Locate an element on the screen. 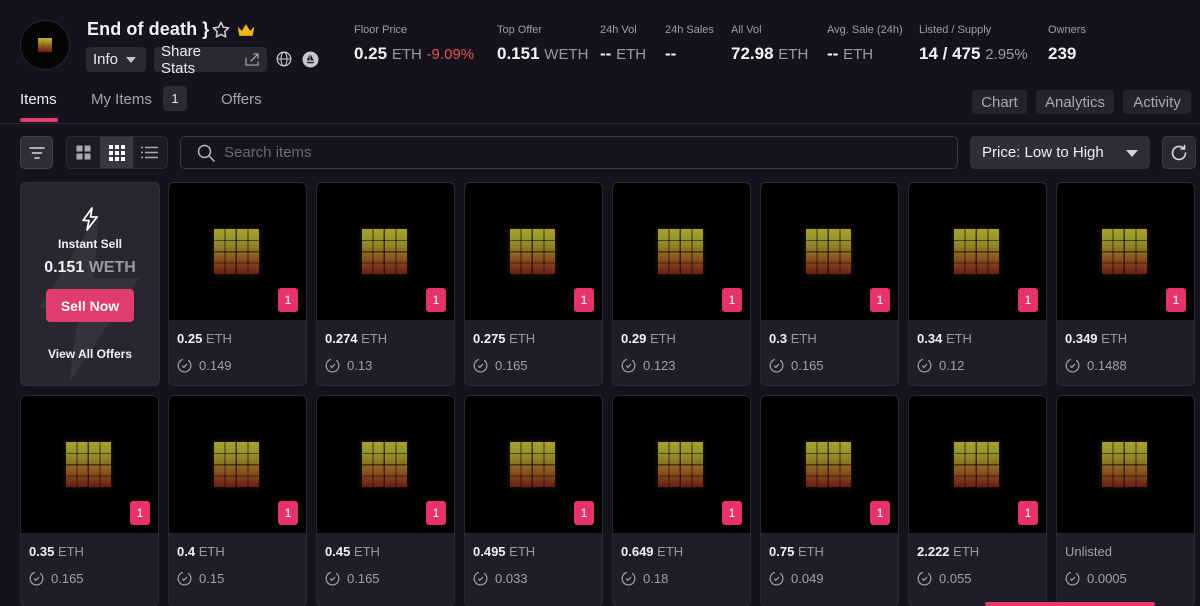  sell-now-button: Sell Now is located at coordinates (90, 305).